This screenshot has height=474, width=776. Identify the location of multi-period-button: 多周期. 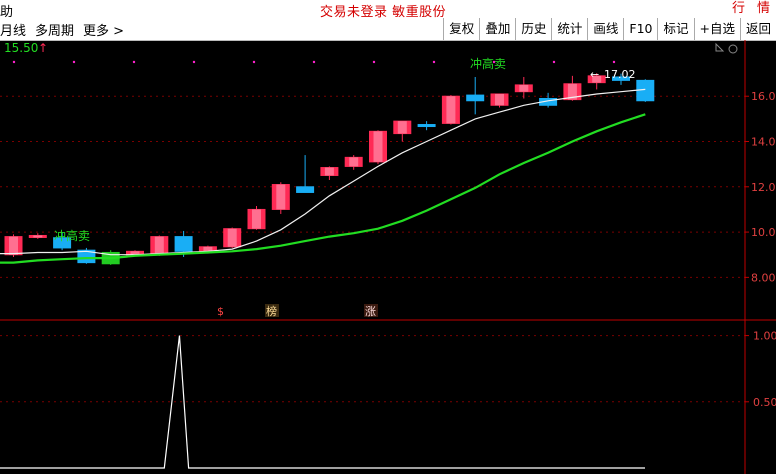
(54, 29).